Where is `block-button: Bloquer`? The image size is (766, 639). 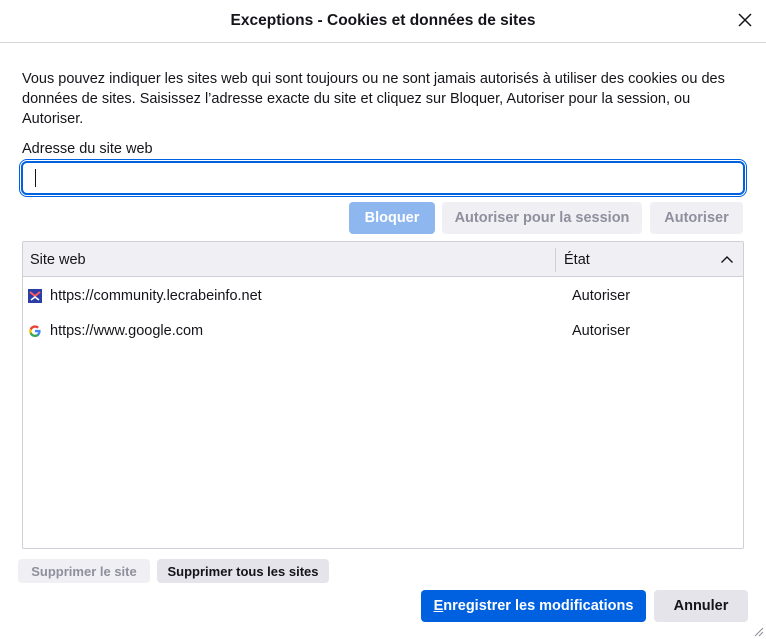 block-button: Bloquer is located at coordinates (392, 218).